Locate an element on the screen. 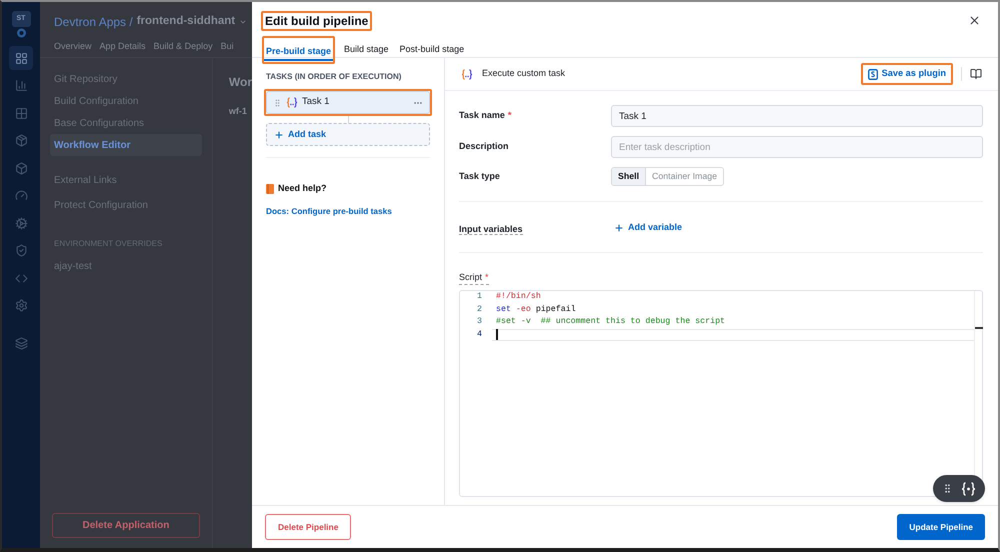  code-line: #!/bin/sh is located at coordinates (518, 297).